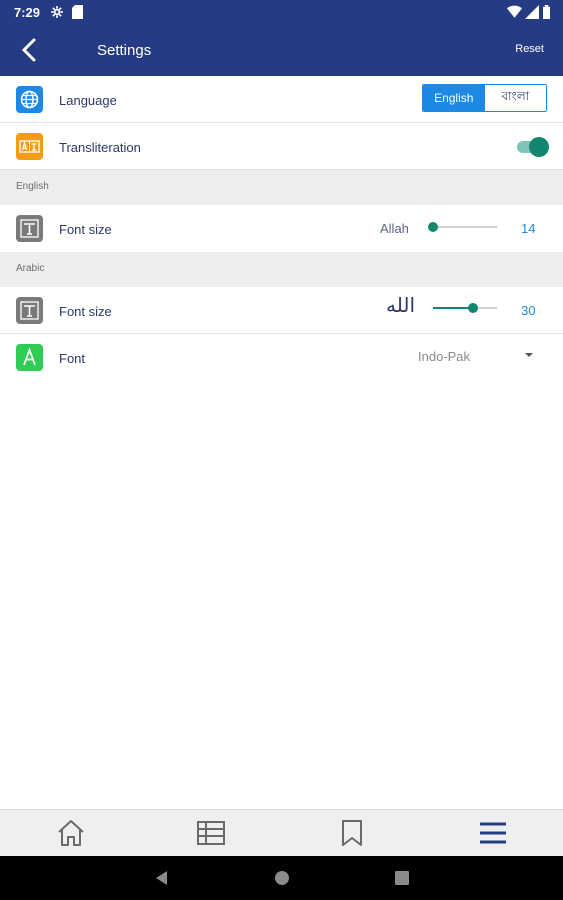 Image resolution: width=563 pixels, height=900 pixels. Describe the element at coordinates (402, 878) in the screenshot. I see `system-recents-icon` at that location.